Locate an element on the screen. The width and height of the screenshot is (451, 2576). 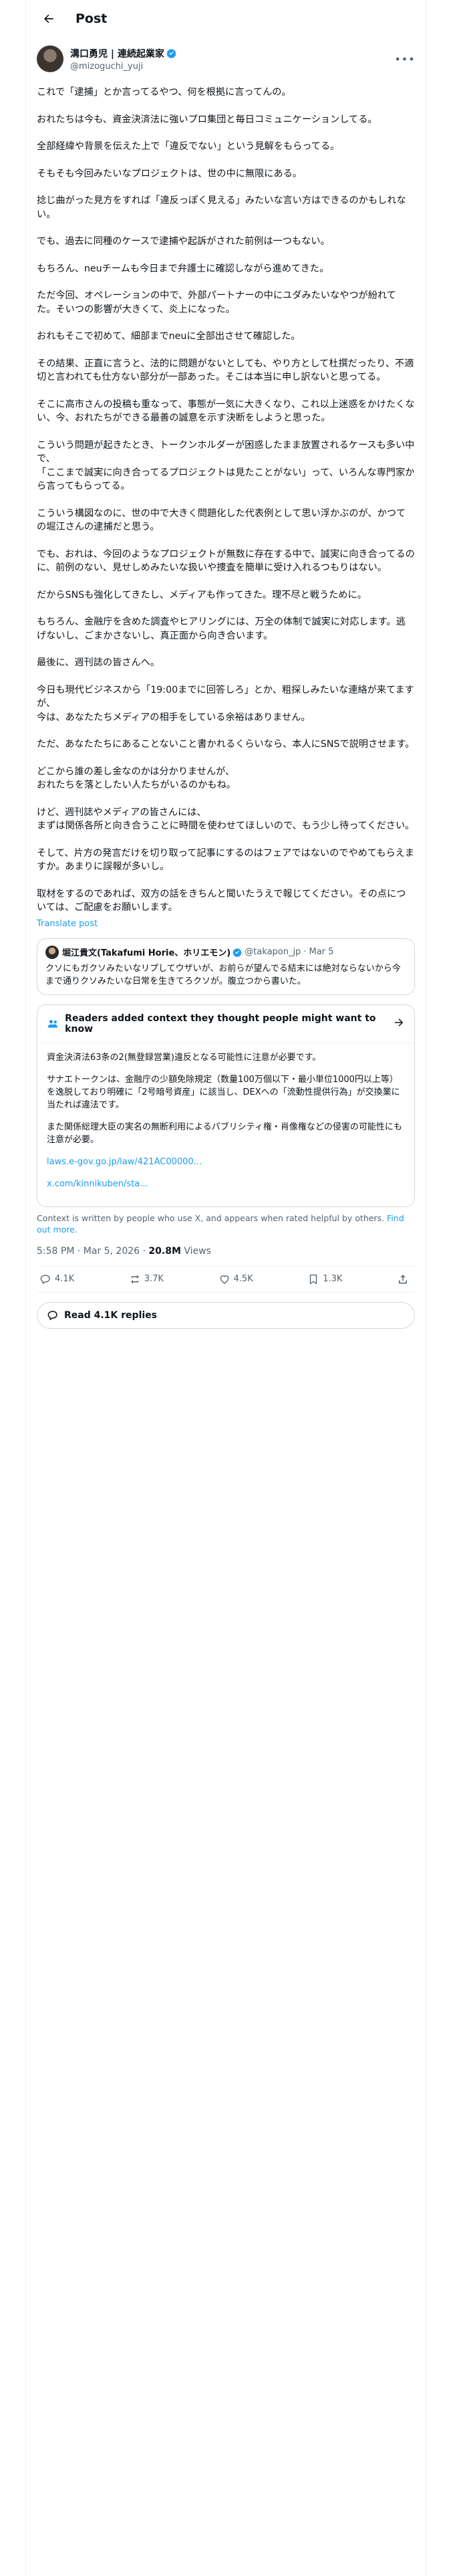
author-handle: @mizoguchi_yuji is located at coordinates (232, 67).